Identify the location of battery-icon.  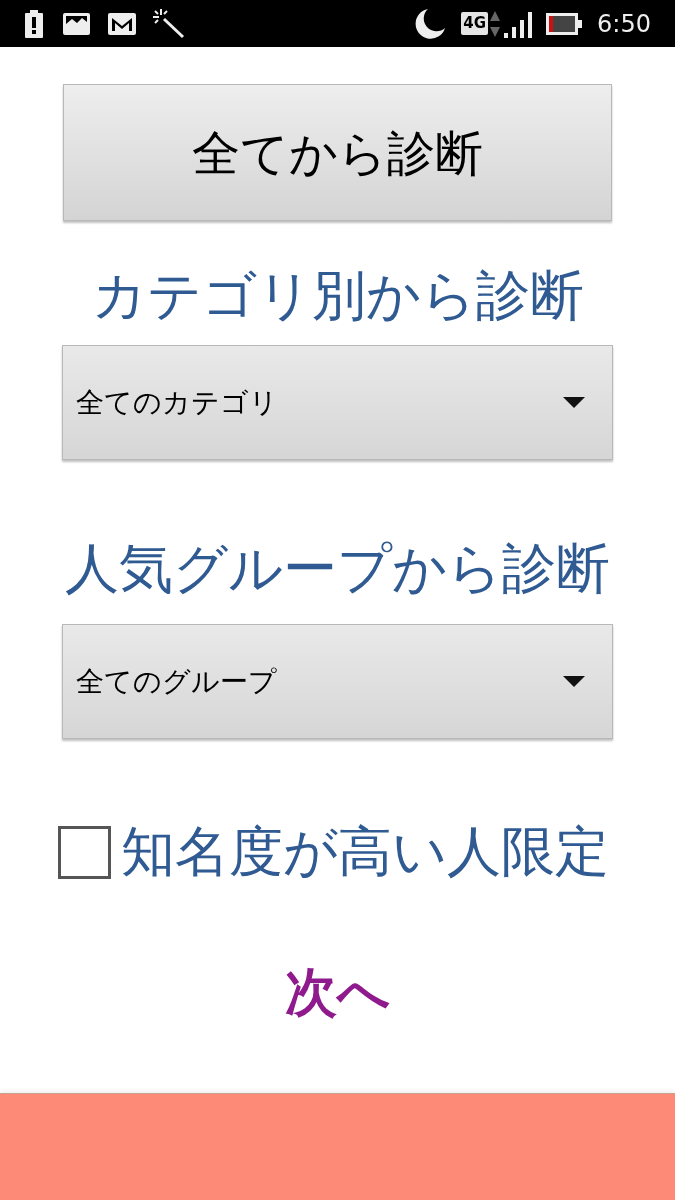
(564, 23).